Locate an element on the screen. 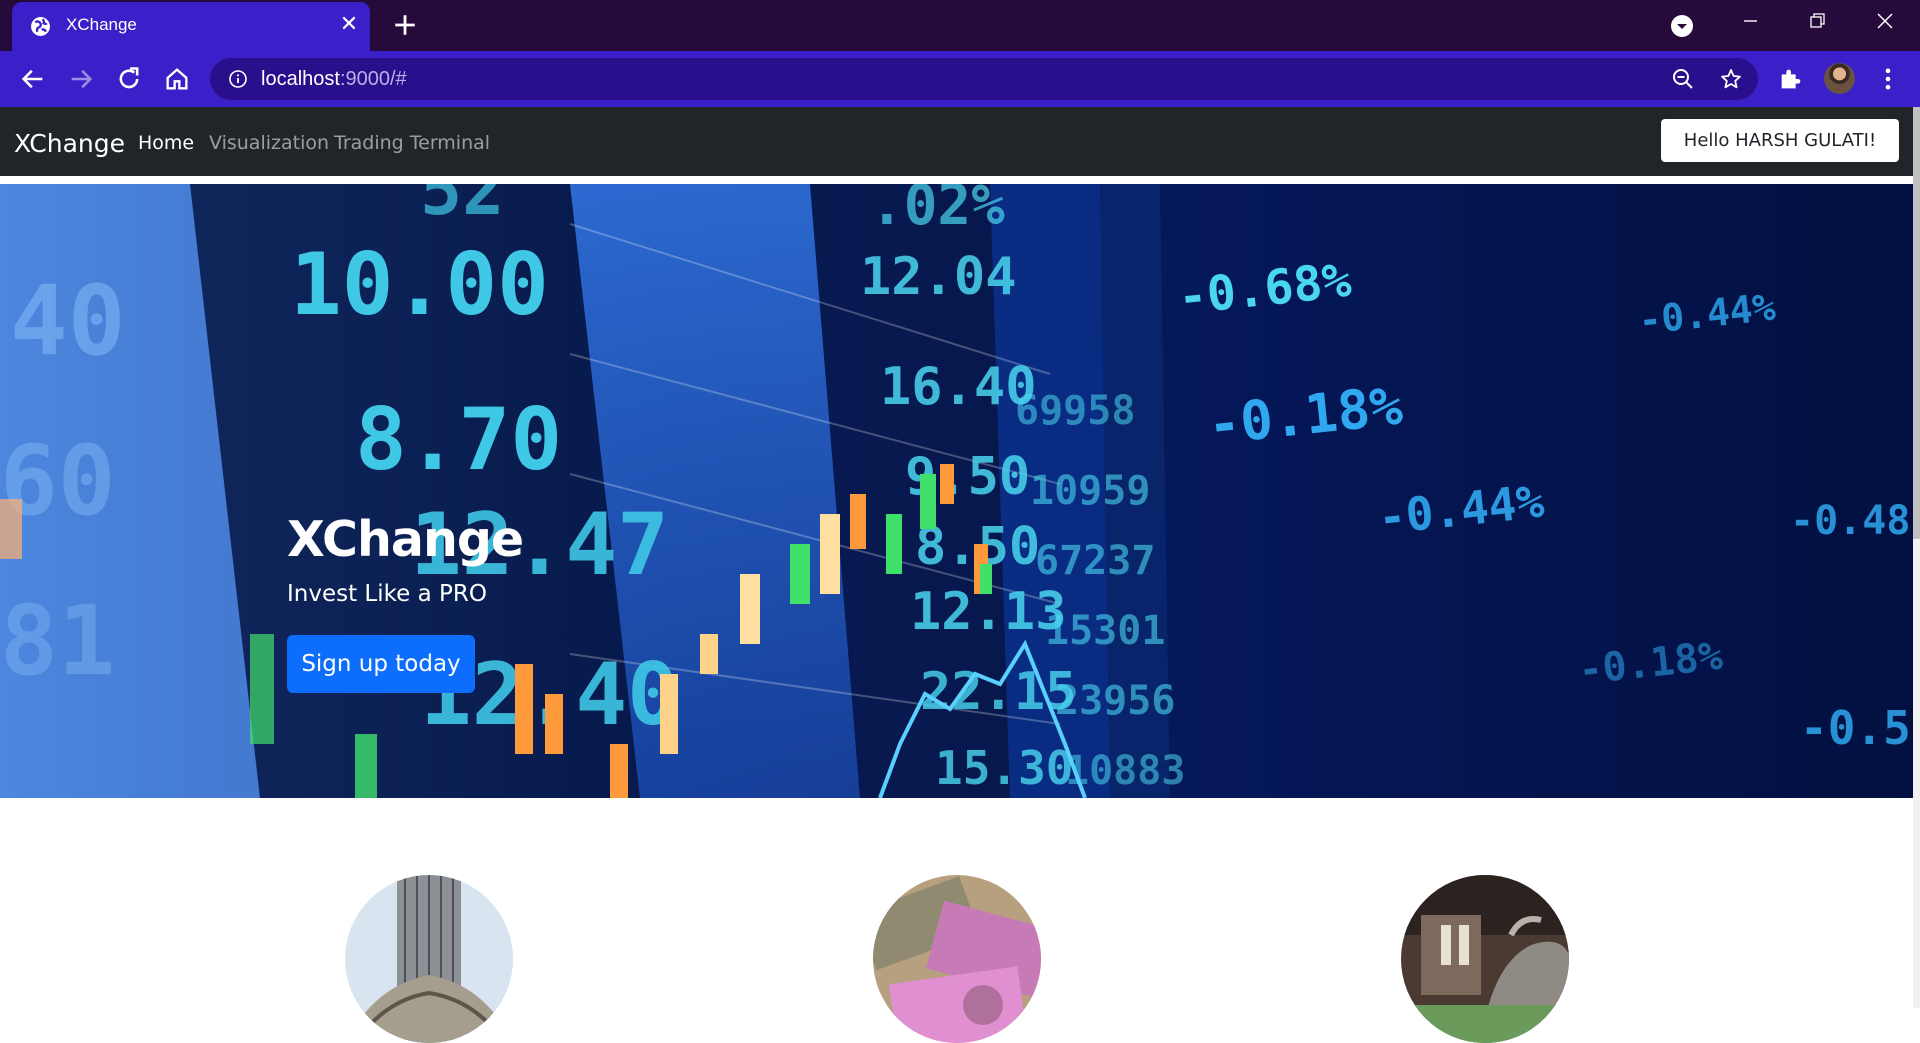 The height and width of the screenshot is (1043, 1920). restore-icon is located at coordinates (1817, 21).